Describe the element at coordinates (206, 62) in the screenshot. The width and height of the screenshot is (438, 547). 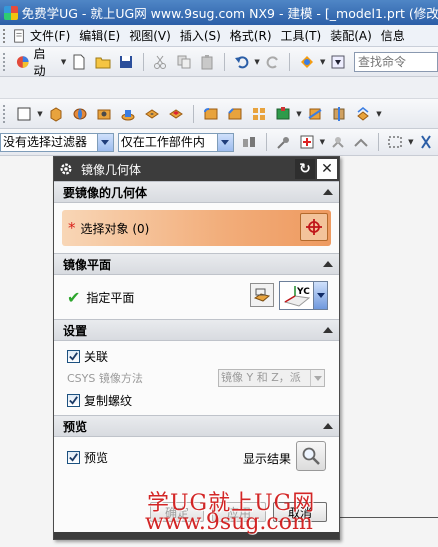
I see `paste-button` at that location.